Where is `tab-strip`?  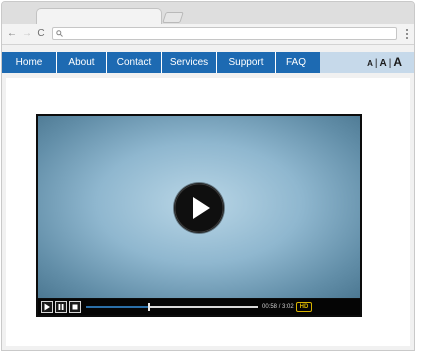 tab-strip is located at coordinates (208, 13).